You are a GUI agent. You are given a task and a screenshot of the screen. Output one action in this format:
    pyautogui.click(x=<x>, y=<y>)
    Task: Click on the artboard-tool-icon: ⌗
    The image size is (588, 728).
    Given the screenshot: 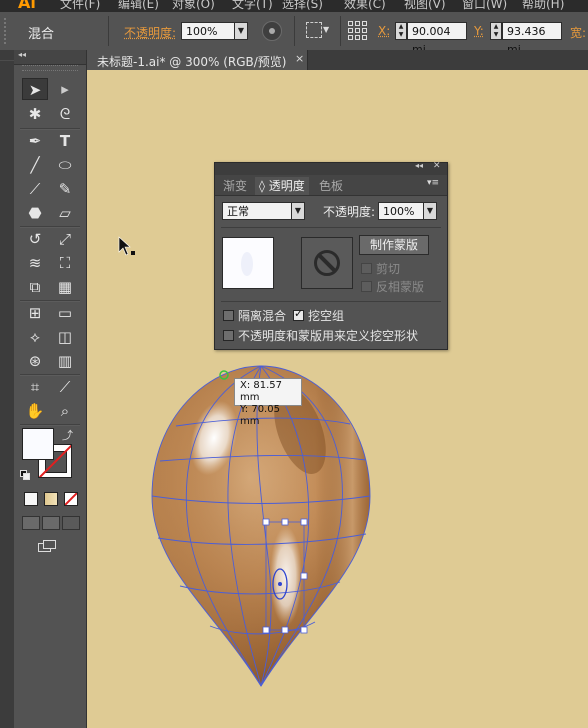 What is the action you would take?
    pyautogui.click(x=35, y=387)
    